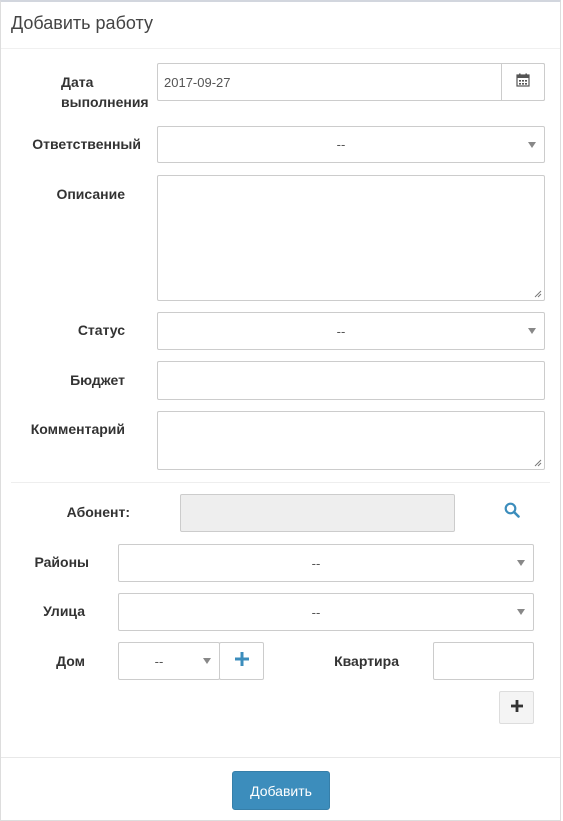 The image size is (563, 821). Describe the element at coordinates (280, 757) in the screenshot. I see `footer-divider` at that location.